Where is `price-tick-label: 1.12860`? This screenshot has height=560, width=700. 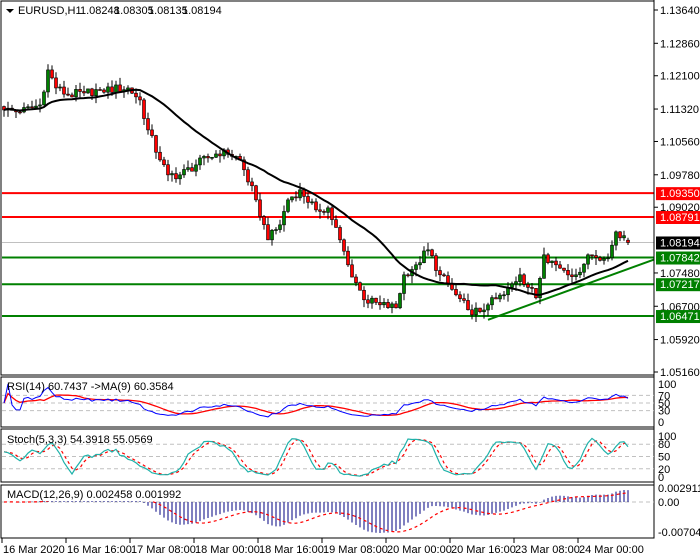
price-tick-label: 1.12860 is located at coordinates (680, 44).